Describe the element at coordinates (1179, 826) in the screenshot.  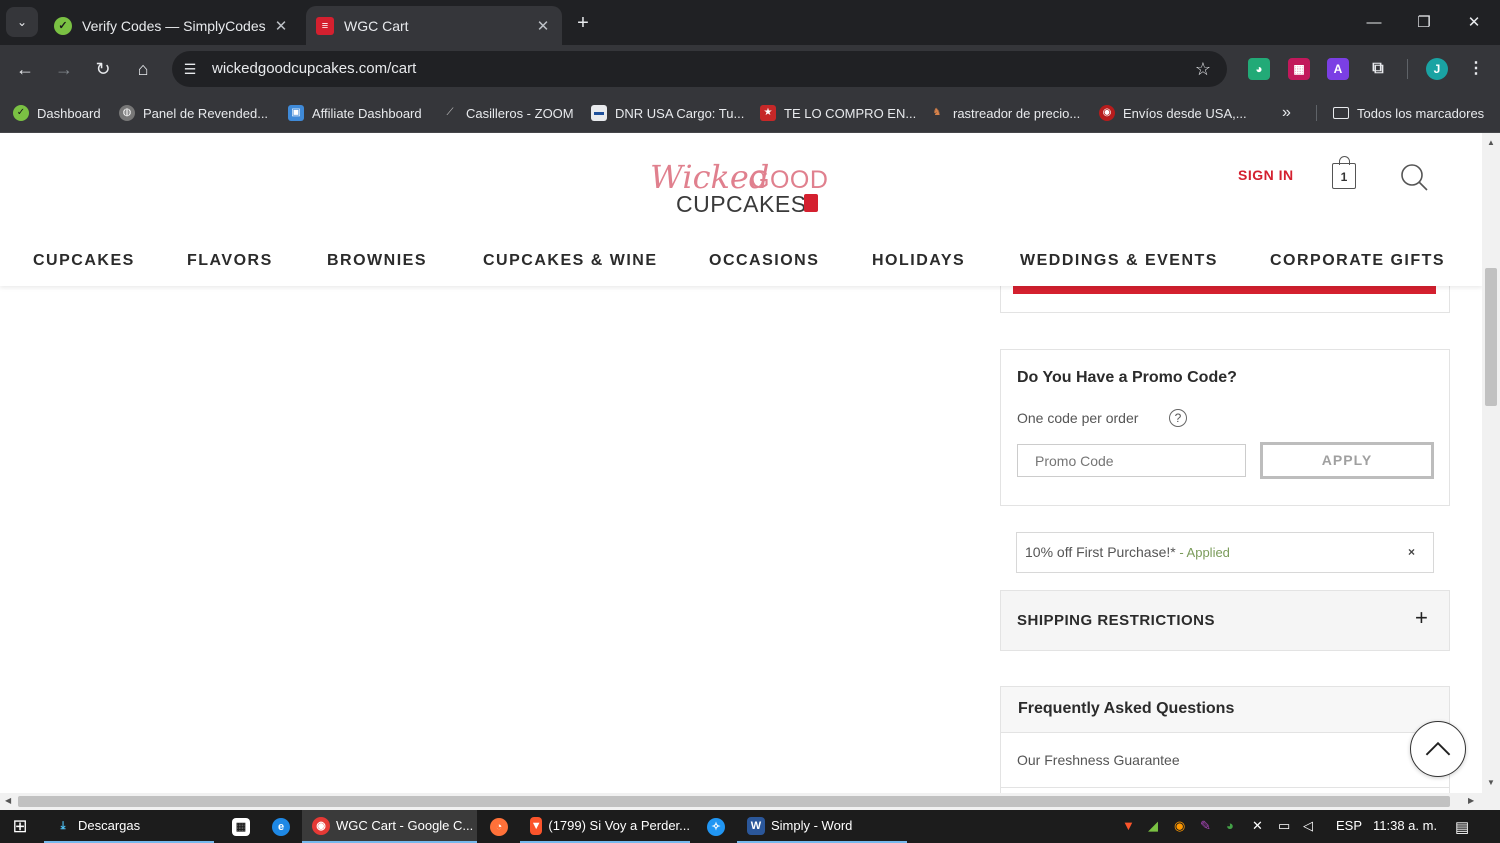
I see `tray-orange-icon: ◉` at that location.